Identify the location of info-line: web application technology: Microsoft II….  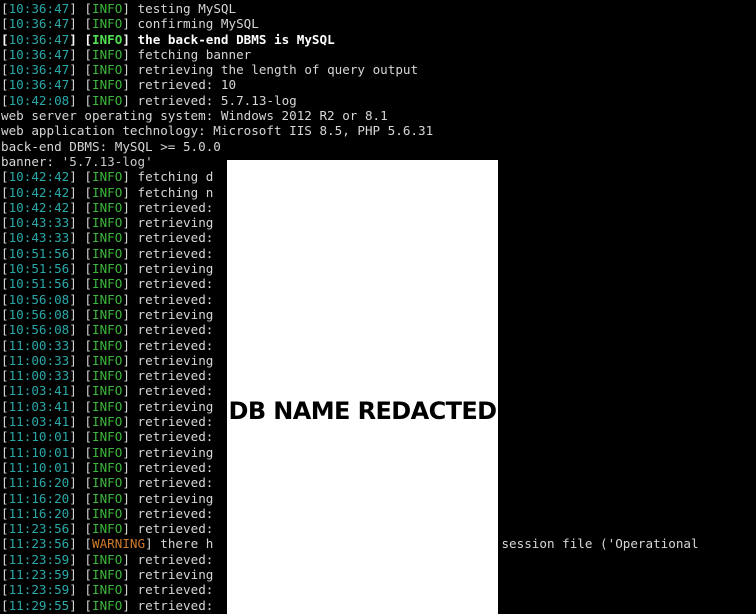
(217, 131).